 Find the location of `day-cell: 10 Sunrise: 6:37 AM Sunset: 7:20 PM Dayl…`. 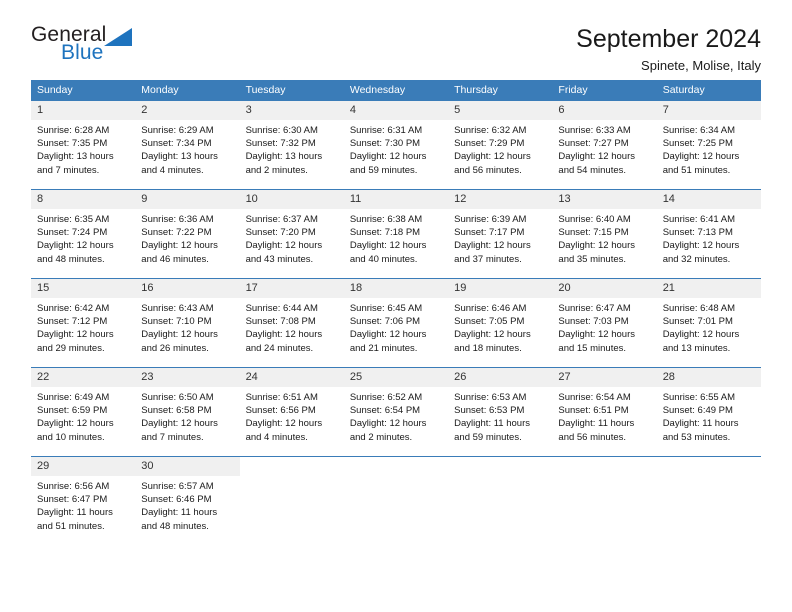

day-cell: 10 Sunrise: 6:37 AM Sunset: 7:20 PM Dayl… is located at coordinates (291, 234).